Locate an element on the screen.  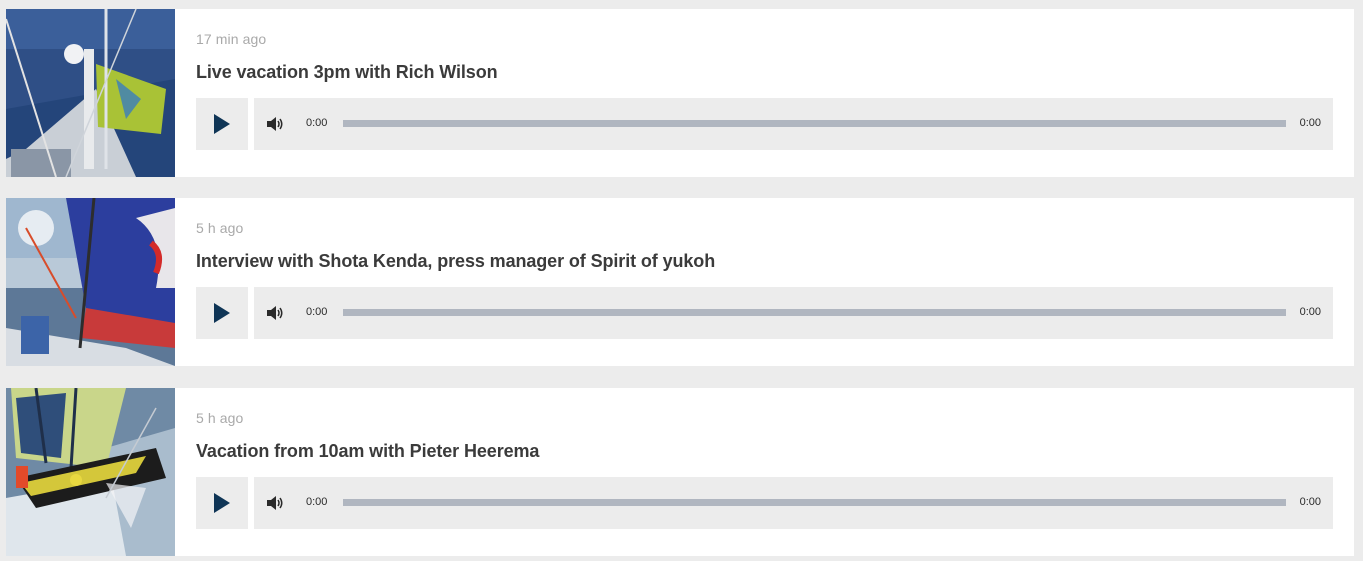
sailboat-blue-sail-photo-icon is located at coordinates (90, 282).